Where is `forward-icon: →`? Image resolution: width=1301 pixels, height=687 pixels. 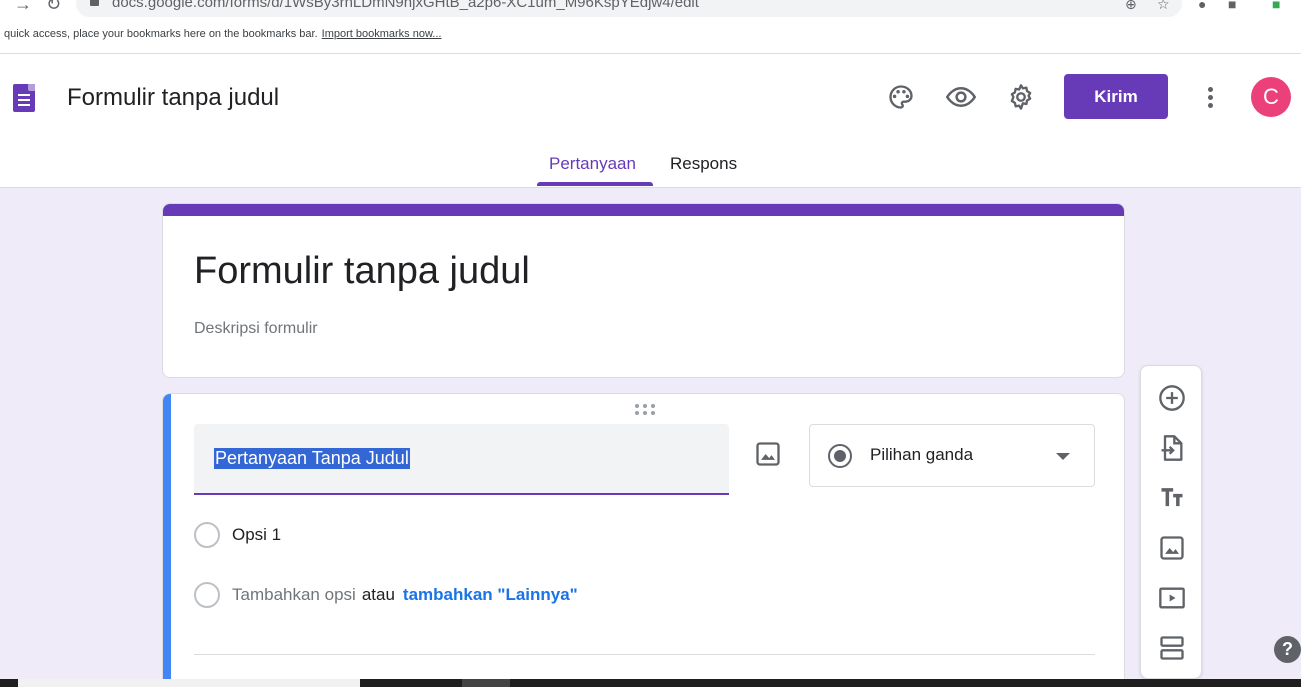 forward-icon: → is located at coordinates (23, 7).